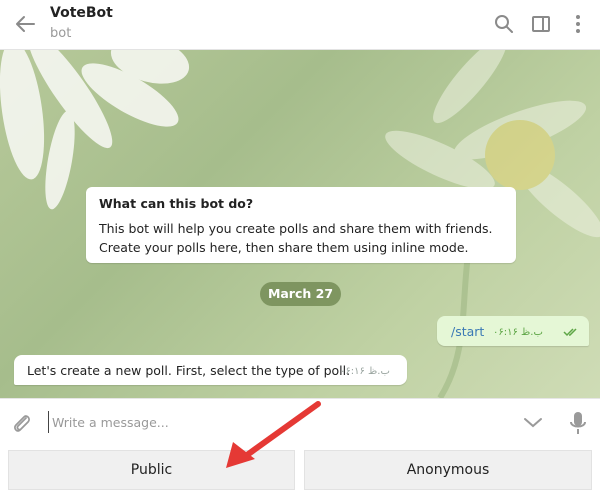  I want to click on chat-subtitle: bot, so click(61, 33).